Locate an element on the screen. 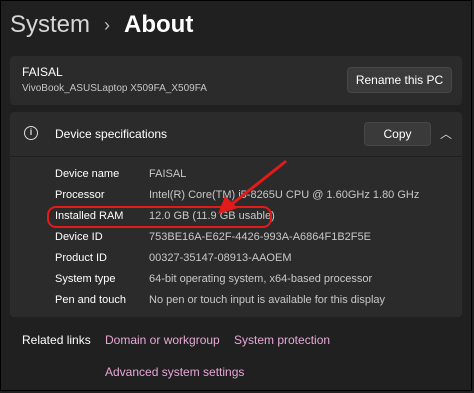  page-title: About is located at coordinates (159, 24).